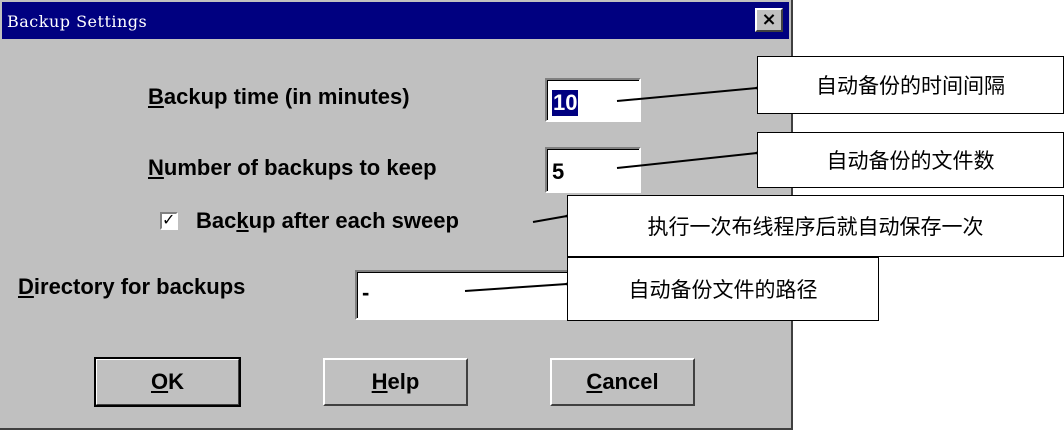  Describe the element at coordinates (699, 88) in the screenshot. I see `arrow-backup-time` at that location.